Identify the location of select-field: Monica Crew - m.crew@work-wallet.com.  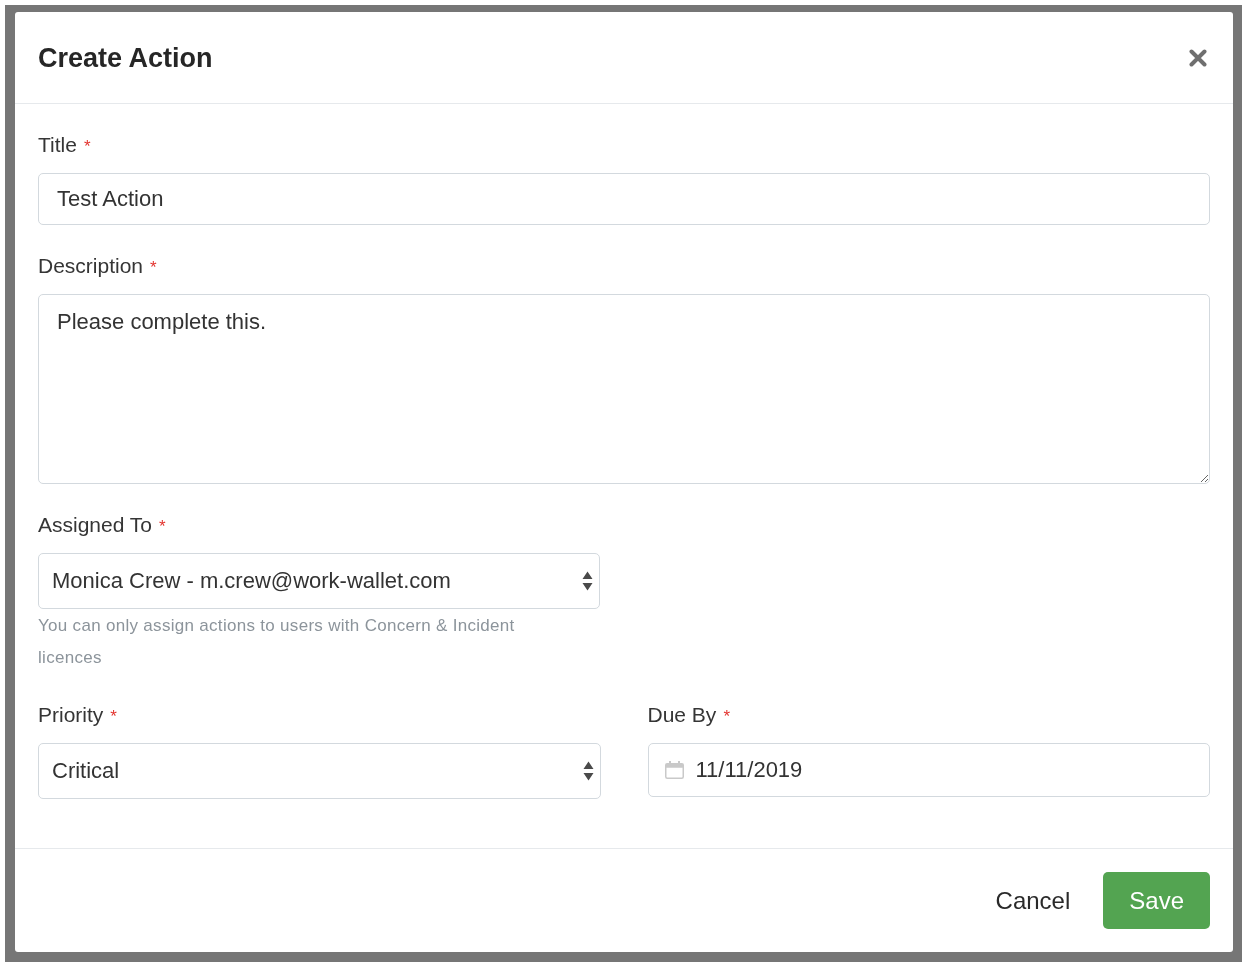
(319, 581).